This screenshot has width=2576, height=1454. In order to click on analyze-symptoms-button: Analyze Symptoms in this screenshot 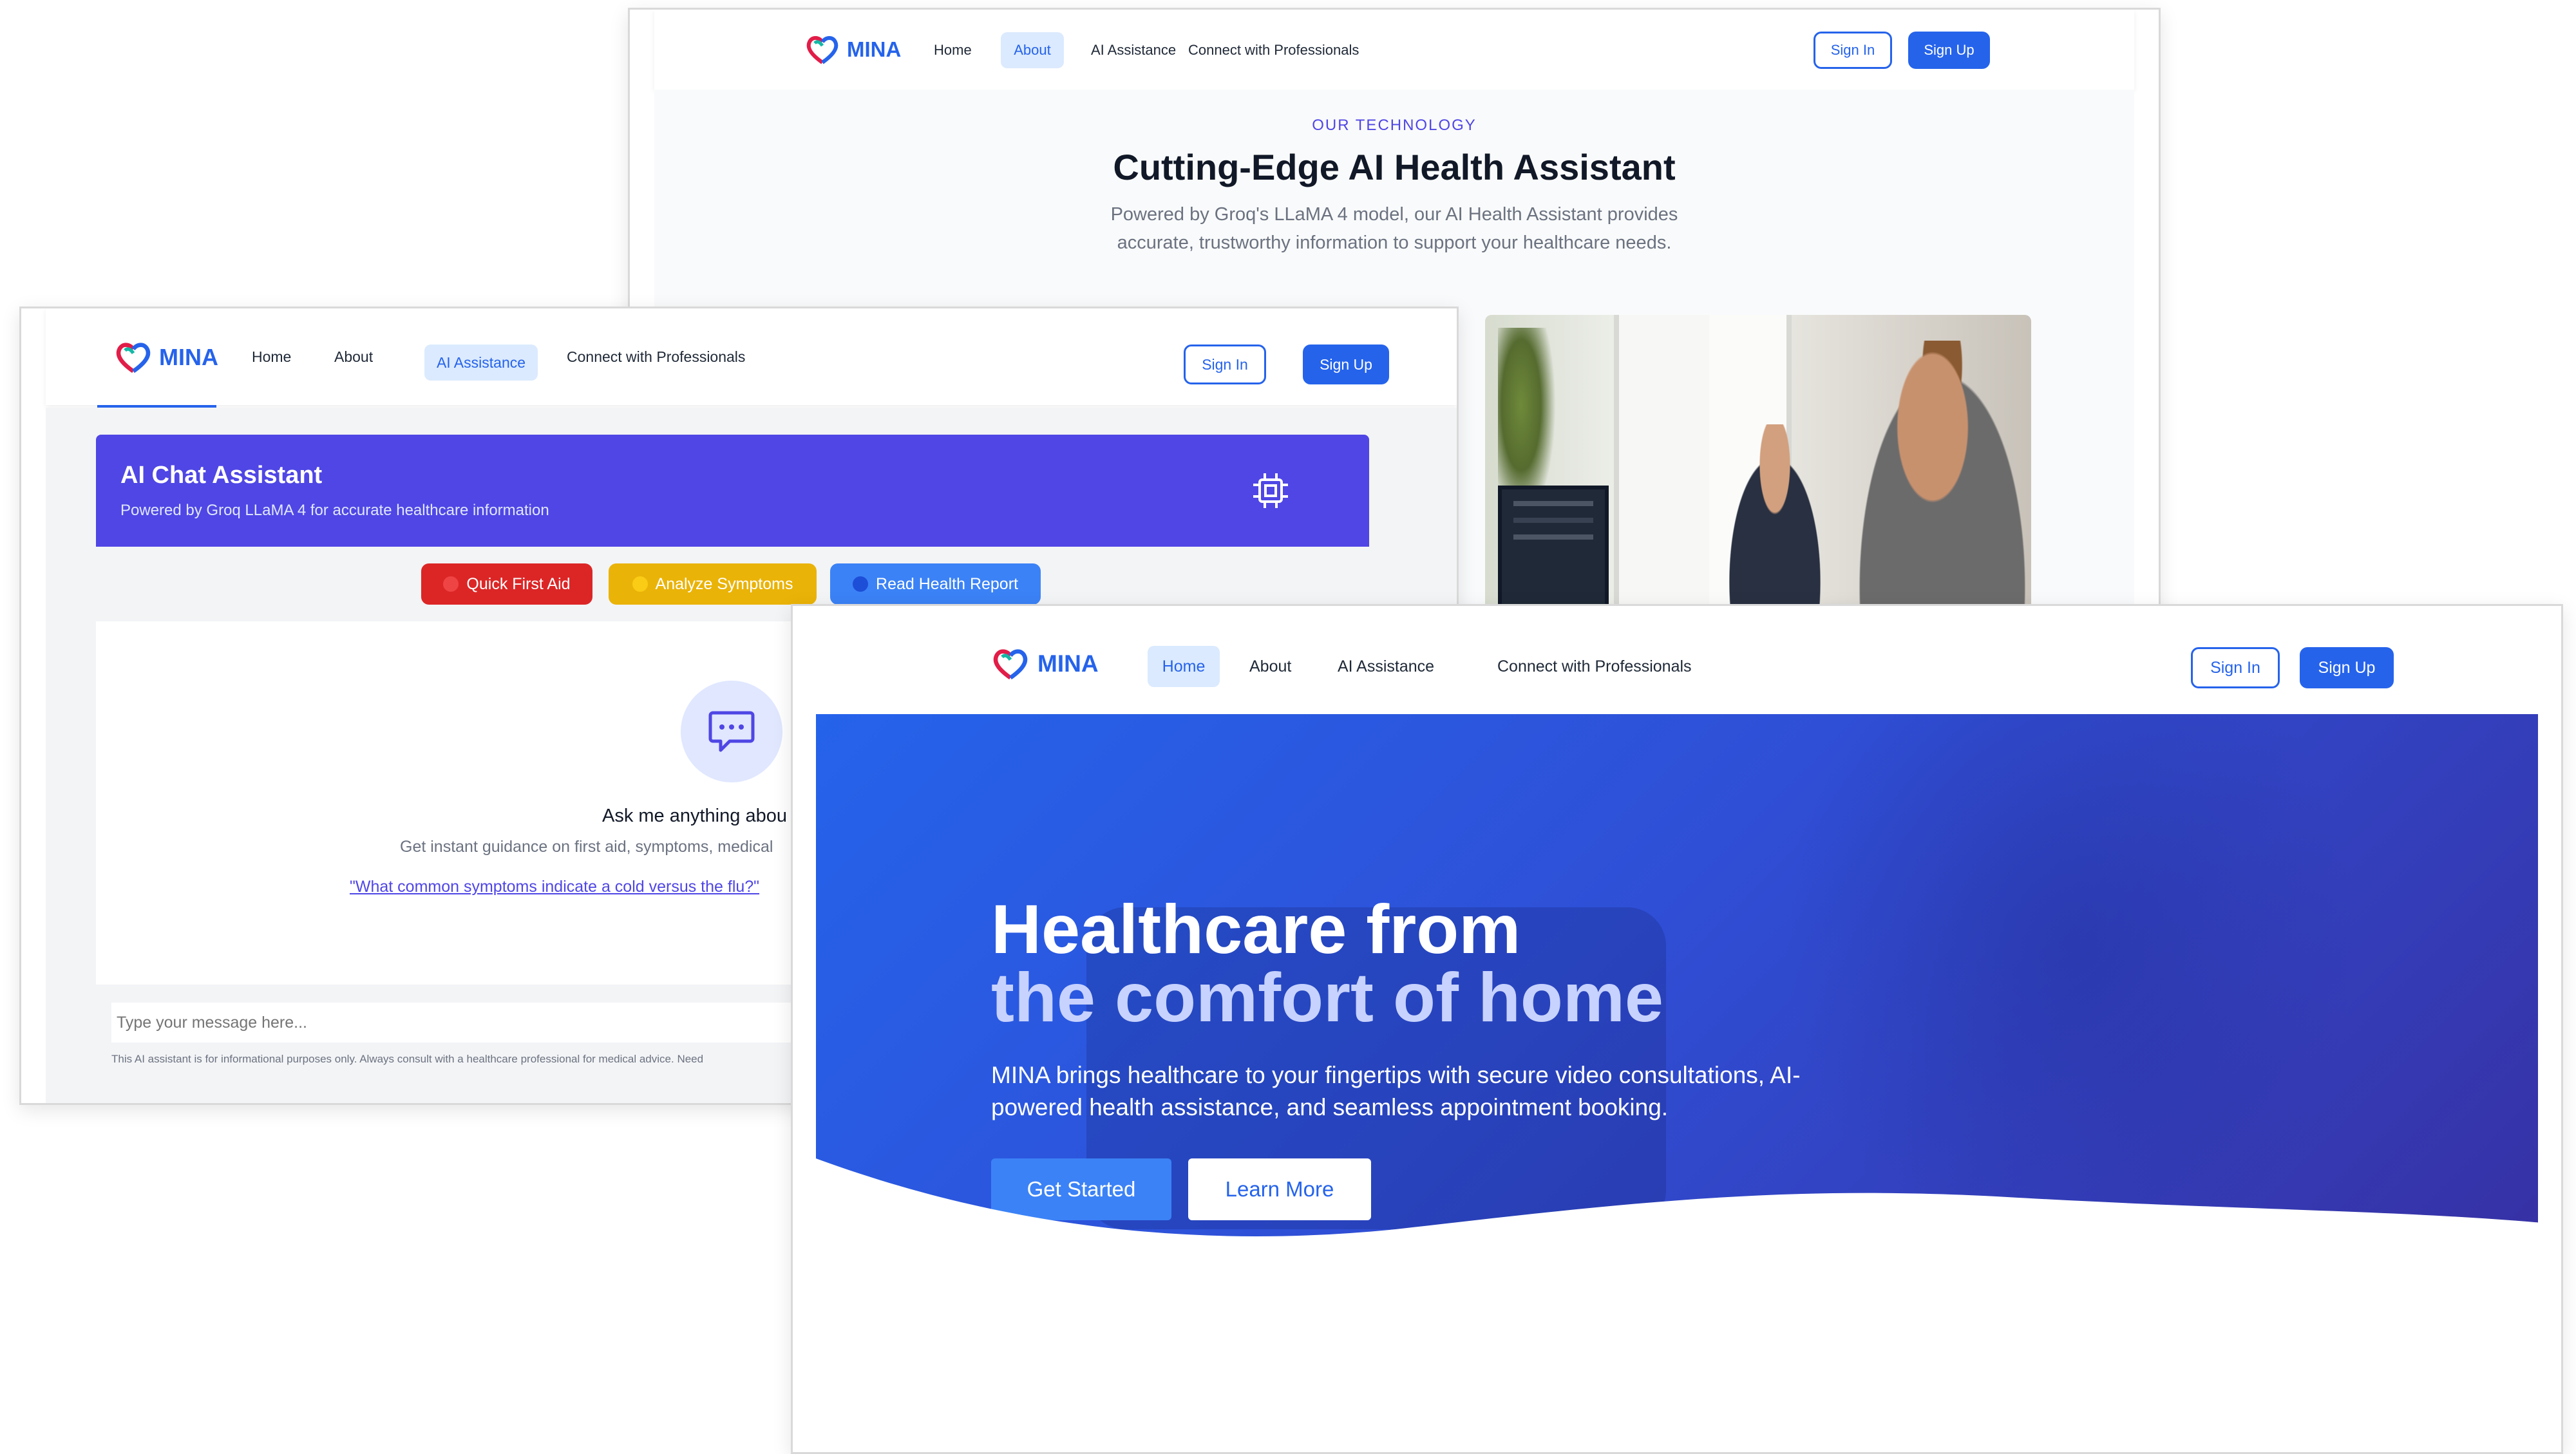, I will do `click(713, 584)`.